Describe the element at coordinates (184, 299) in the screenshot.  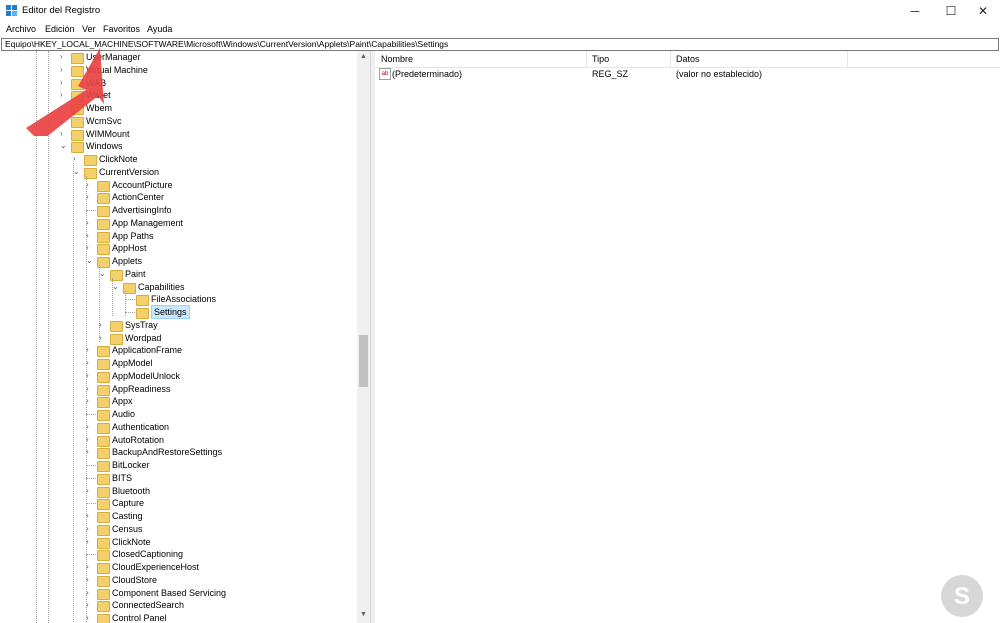
I see `tree-node-label: FileAssociations` at that location.